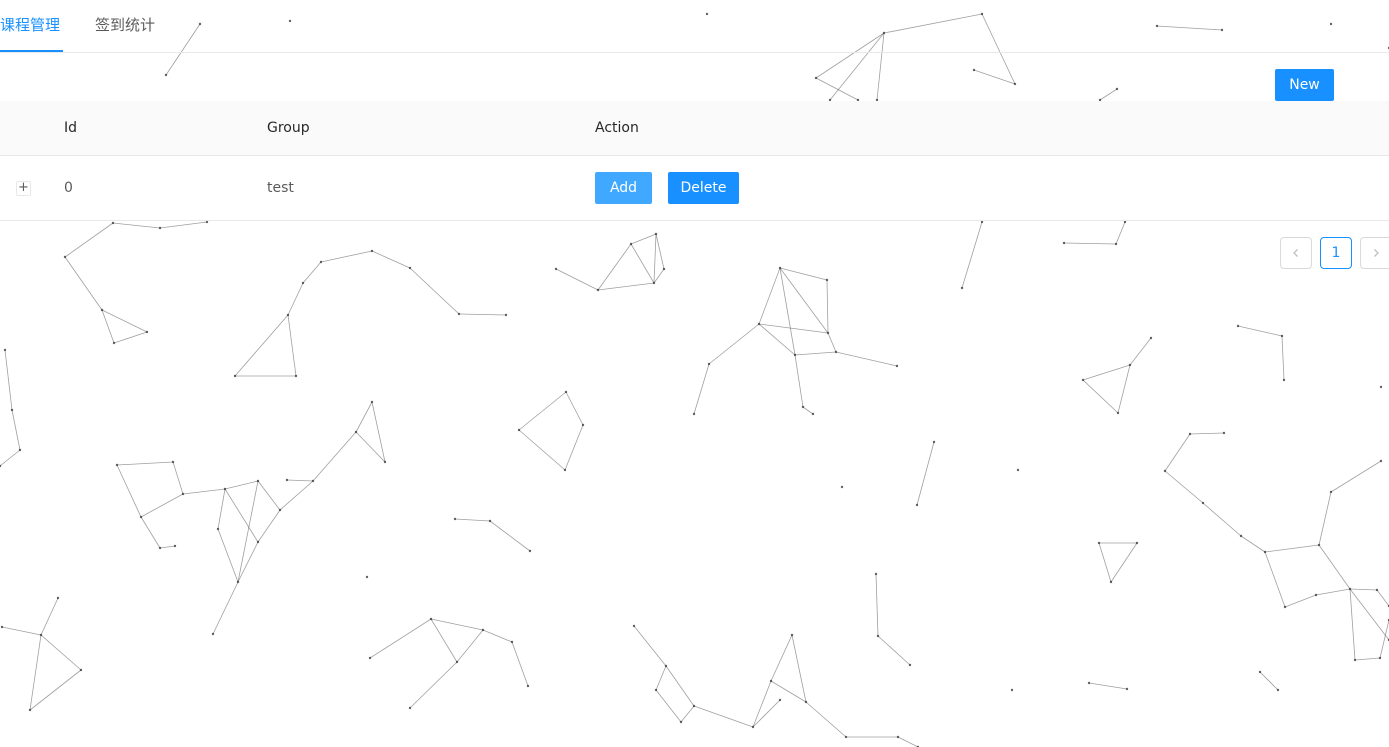 Image resolution: width=1389 pixels, height=747 pixels. I want to click on table-header: Id Group Action, so click(694, 128).